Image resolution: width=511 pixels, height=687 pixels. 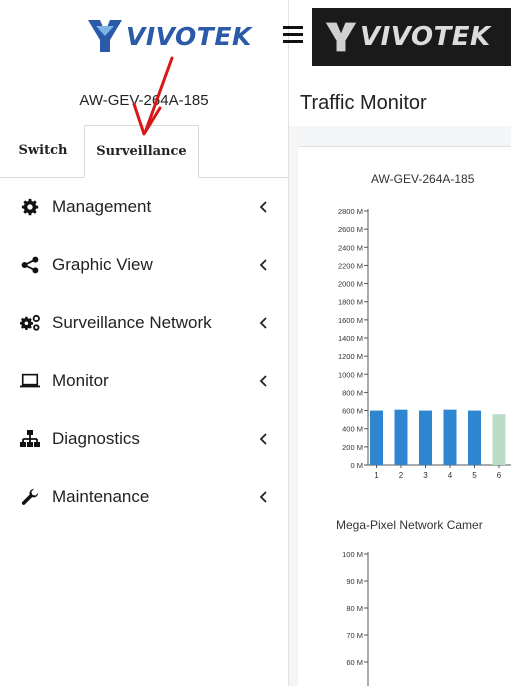 What do you see at coordinates (425, 475) in the screenshot?
I see `x-tick-label: 3` at bounding box center [425, 475].